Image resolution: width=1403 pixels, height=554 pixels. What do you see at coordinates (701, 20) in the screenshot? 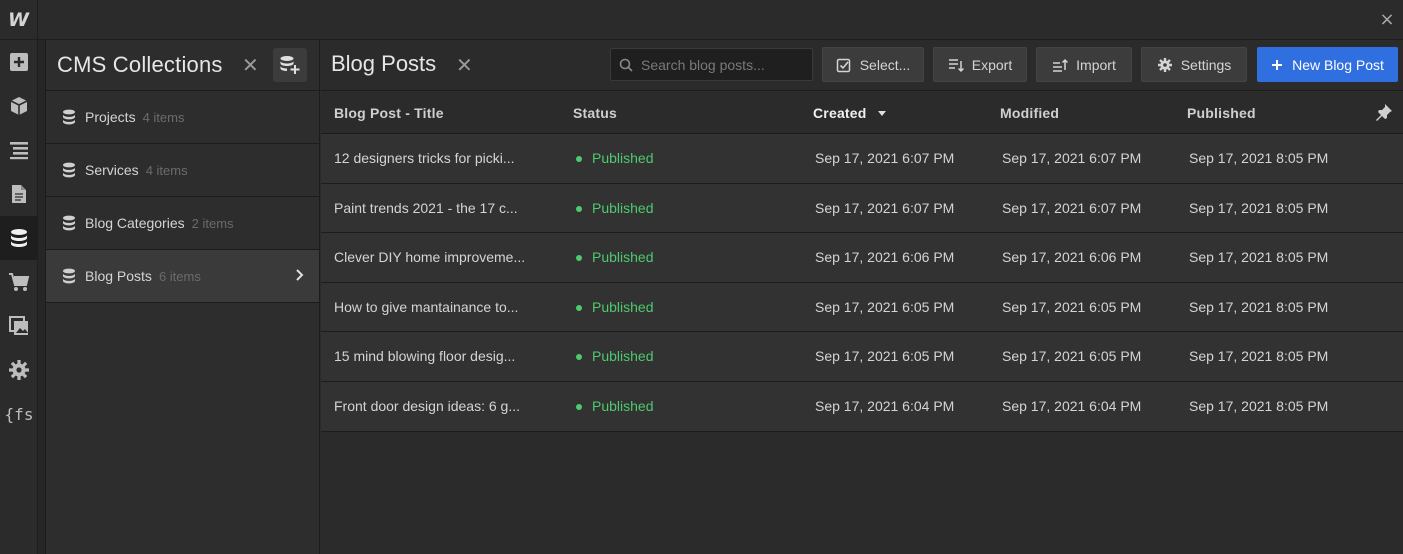
I see `top-bar: W ×` at bounding box center [701, 20].